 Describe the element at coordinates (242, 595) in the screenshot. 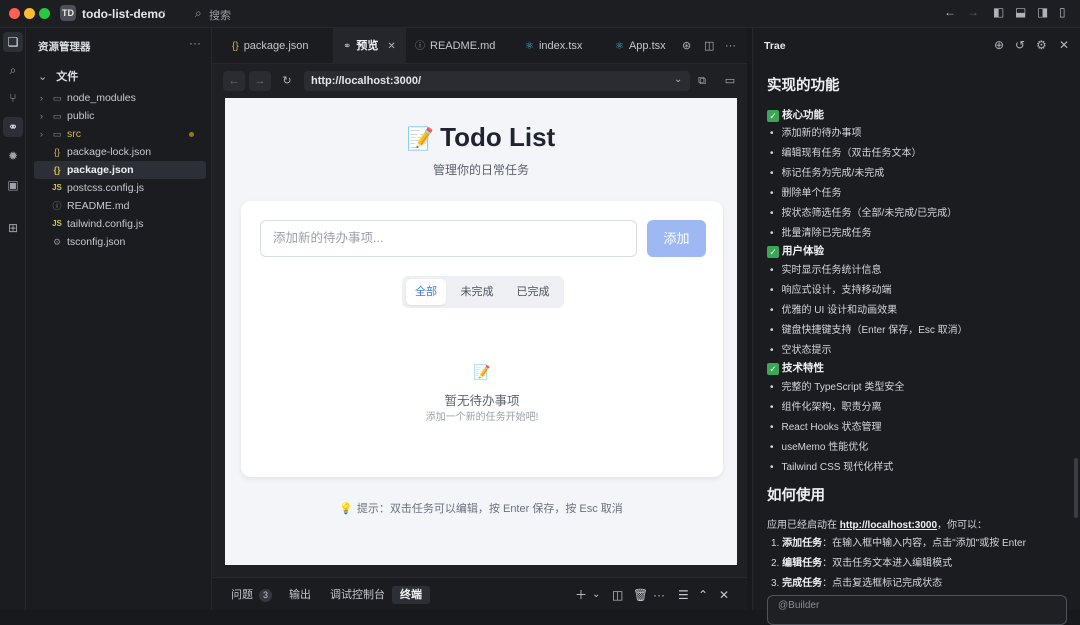

I see `tab-label: 问题` at that location.